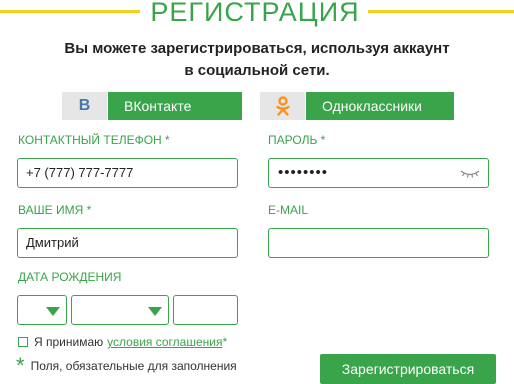 The height and width of the screenshot is (384, 514). I want to click on agreement-required-mark: *, so click(225, 342).